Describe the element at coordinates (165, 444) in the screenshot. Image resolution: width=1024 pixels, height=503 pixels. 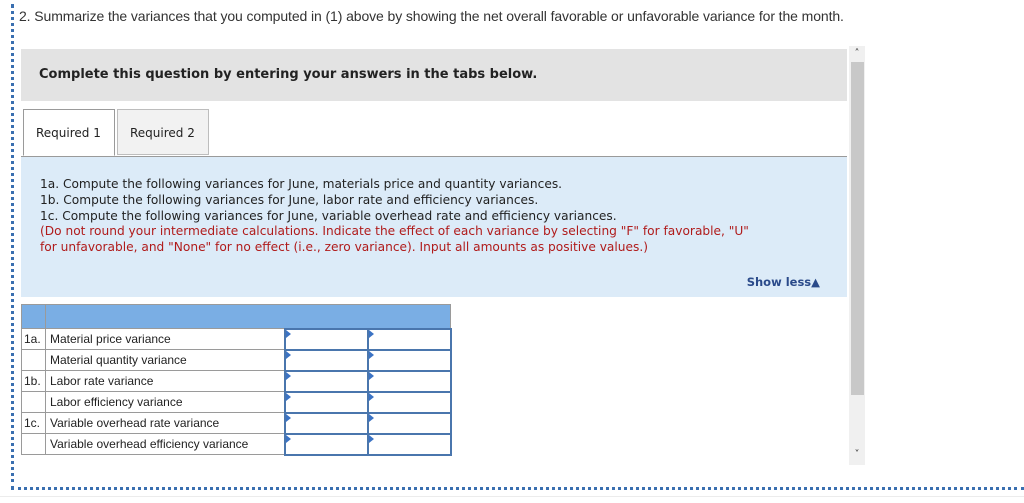
I see `row-label: Variable overhead efficiency variance` at that location.